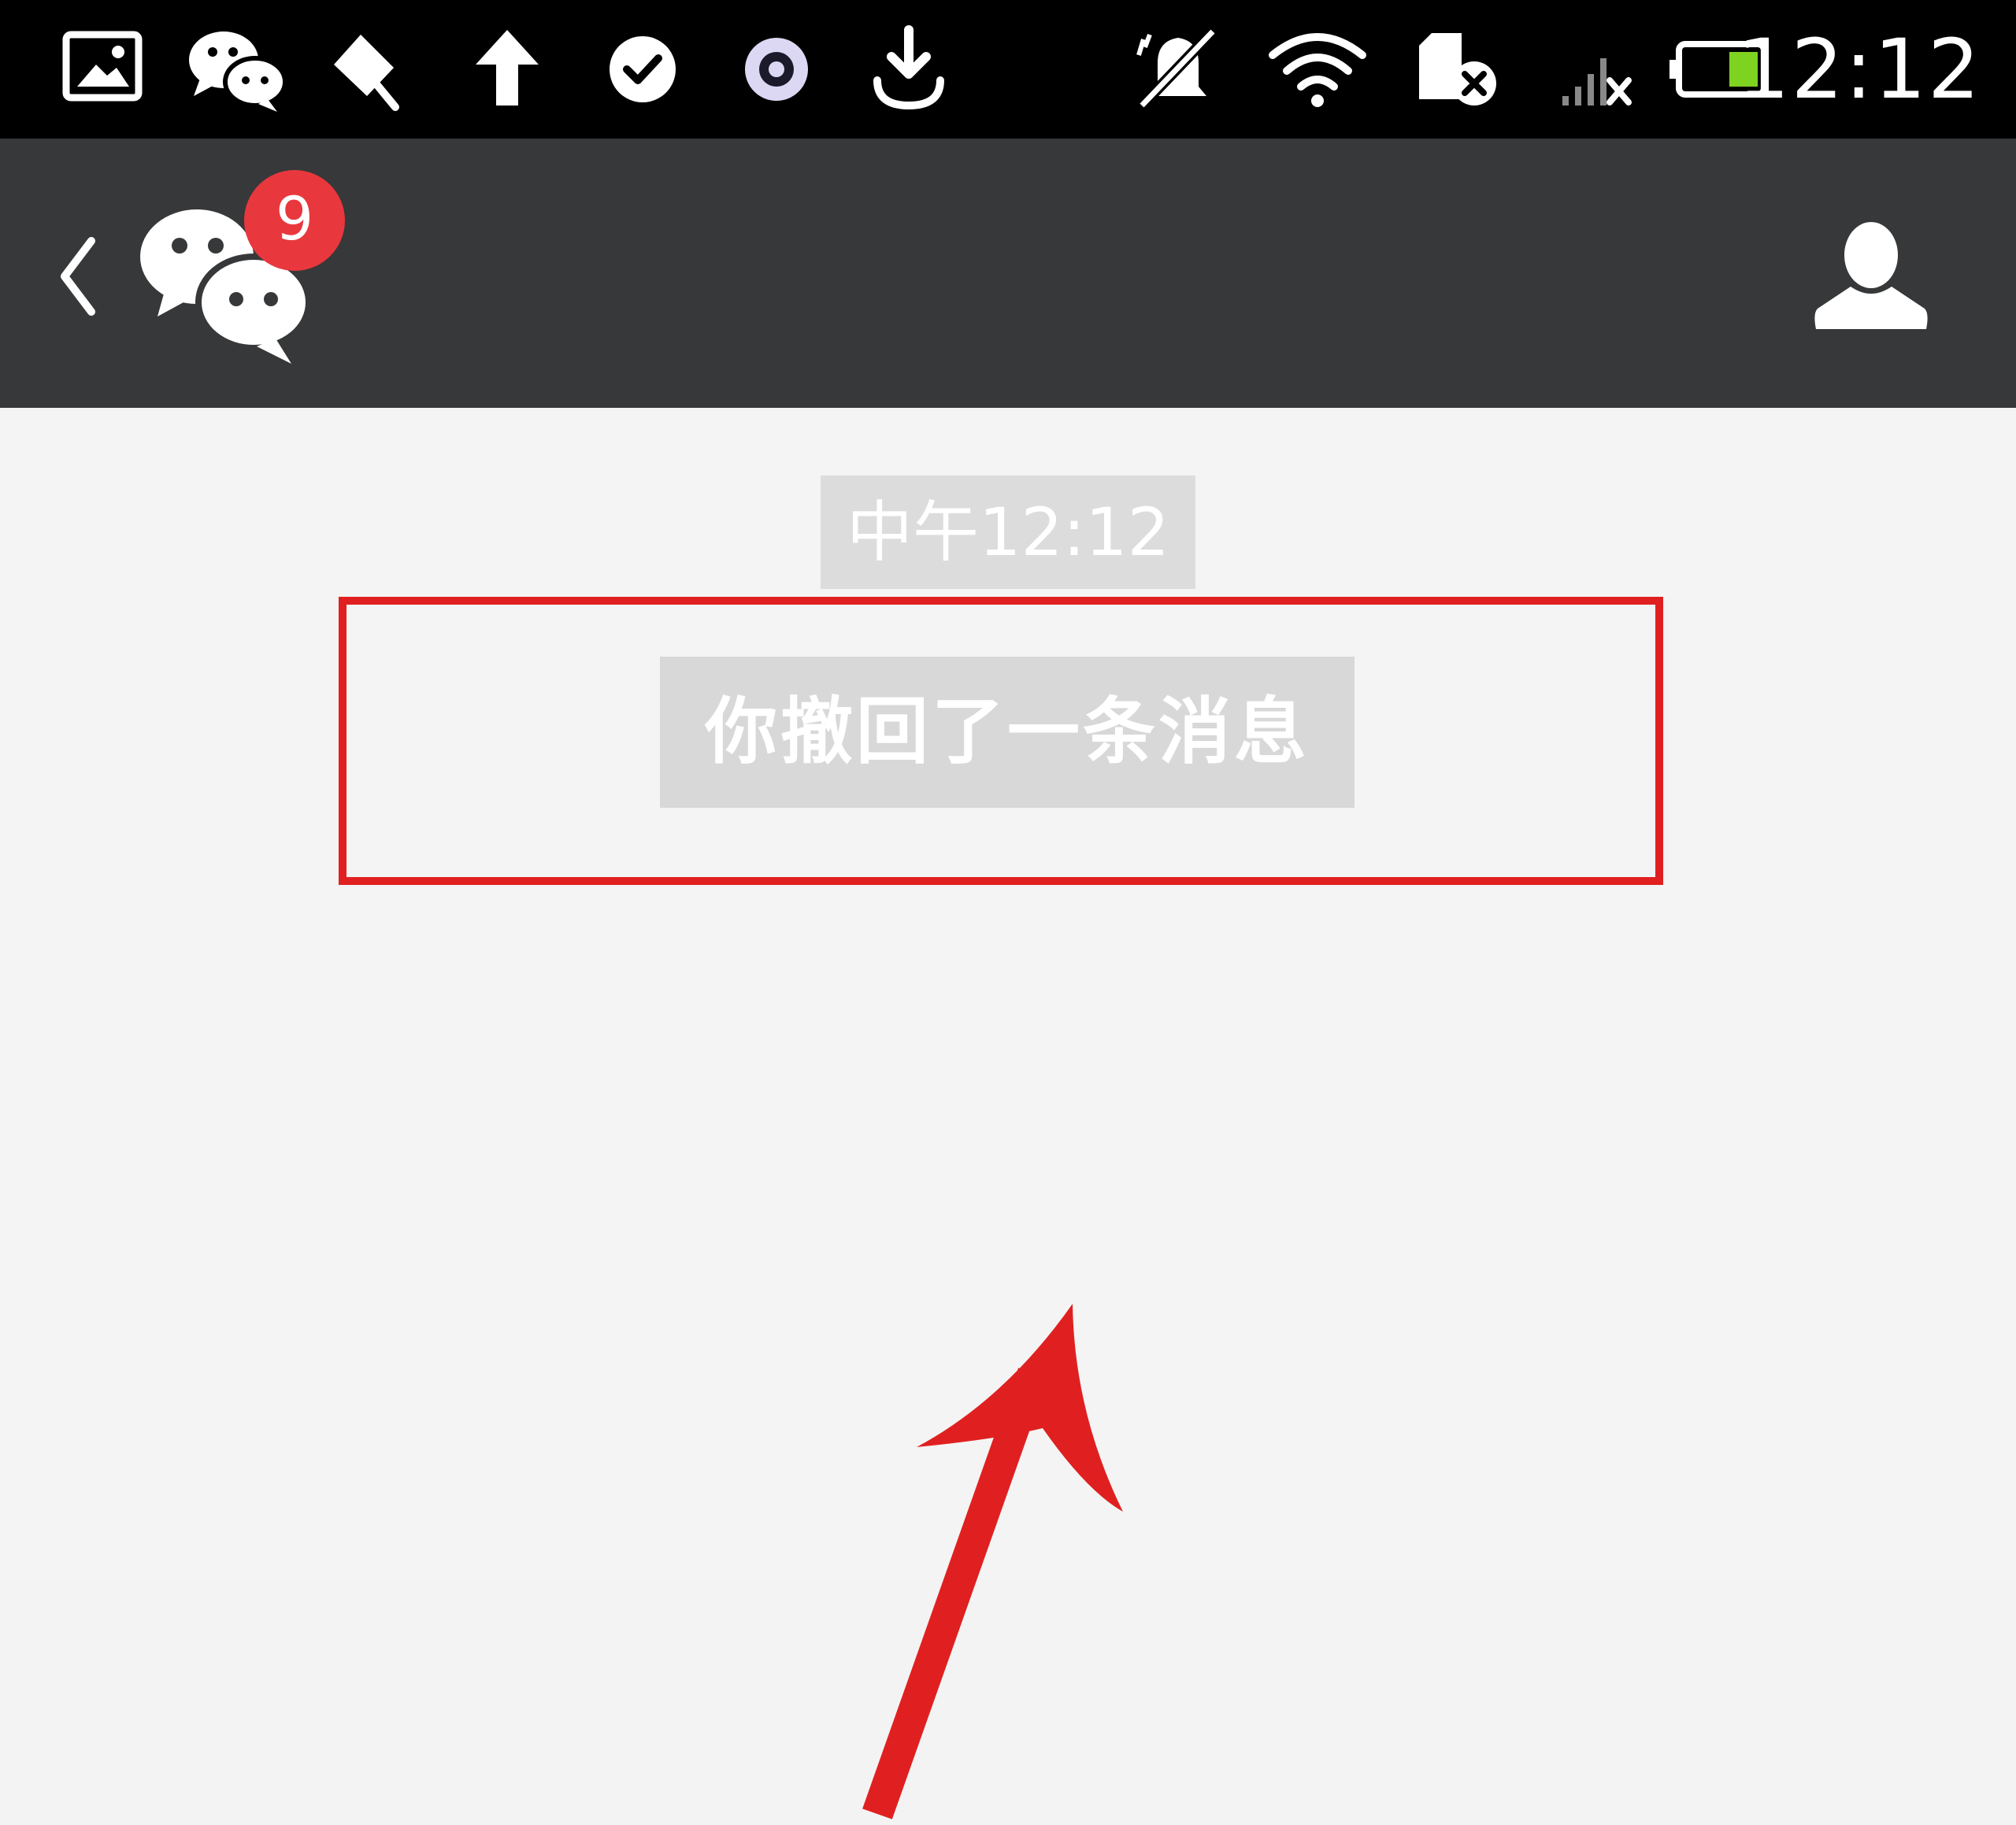 The image size is (2016, 1825). What do you see at coordinates (102, 69) in the screenshot?
I see `gallery-notification-icon` at bounding box center [102, 69].